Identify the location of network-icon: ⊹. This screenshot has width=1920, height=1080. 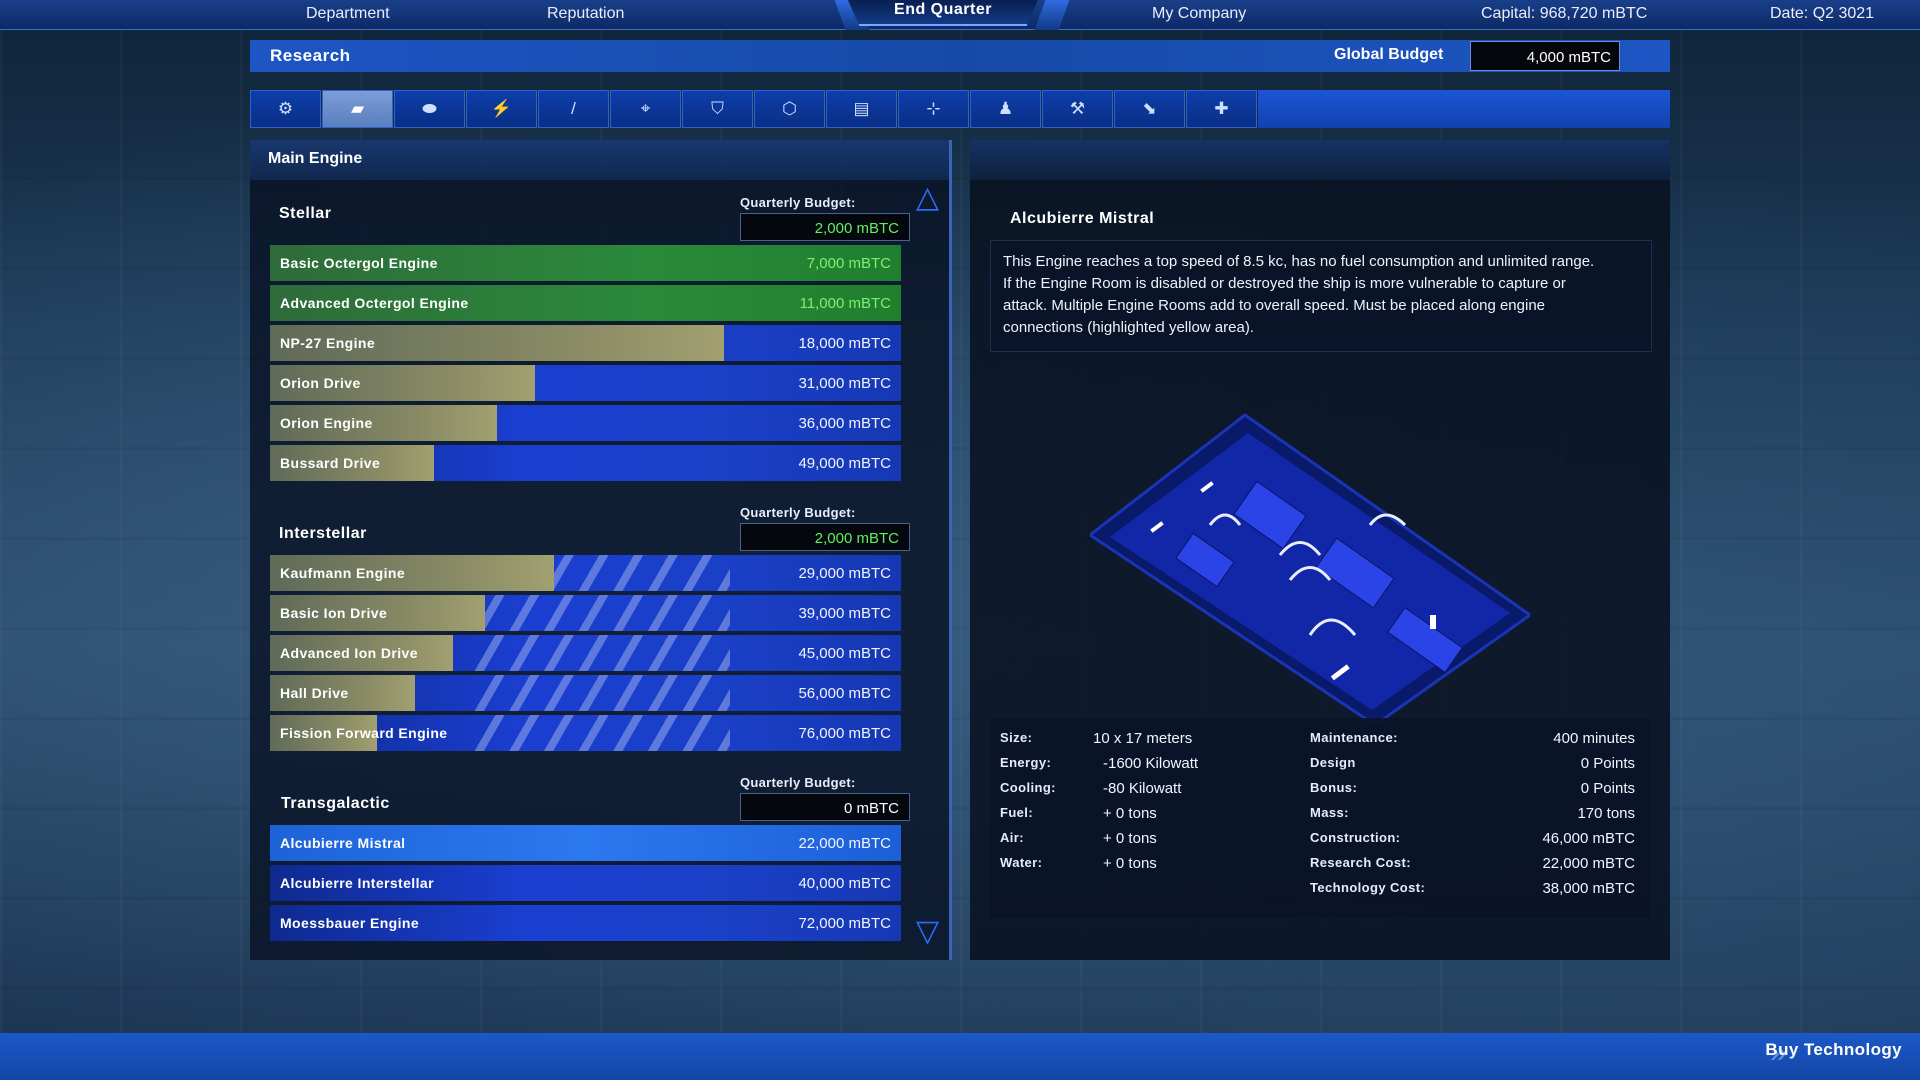
(933, 108).